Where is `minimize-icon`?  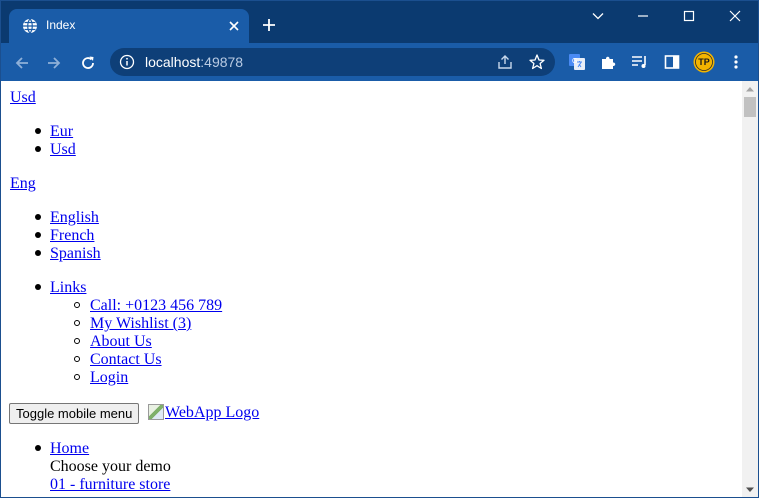
minimize-icon is located at coordinates (643, 16).